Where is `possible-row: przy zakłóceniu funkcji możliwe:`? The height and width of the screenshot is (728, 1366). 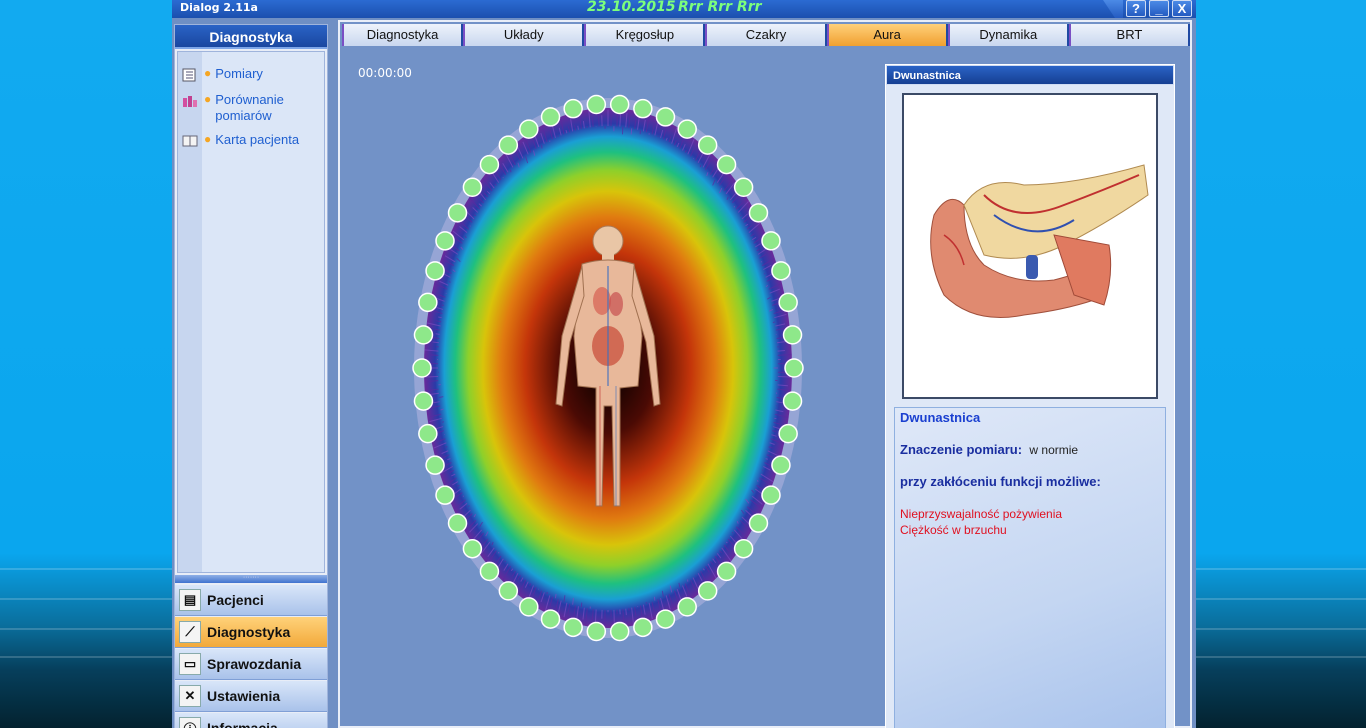
possible-row: przy zakłóceniu funkcji możliwe: is located at coordinates (1030, 482).